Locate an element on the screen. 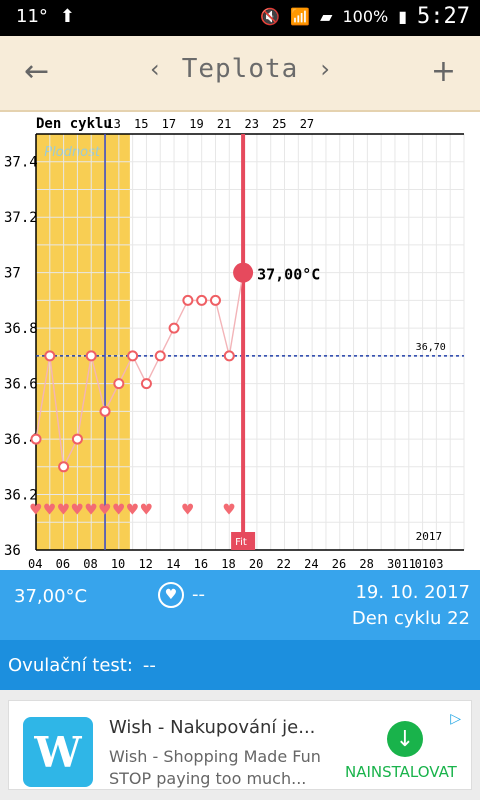 Image resolution: width=480 pixels, height=800 pixels. y-tick-2: 37 is located at coordinates (12, 274).